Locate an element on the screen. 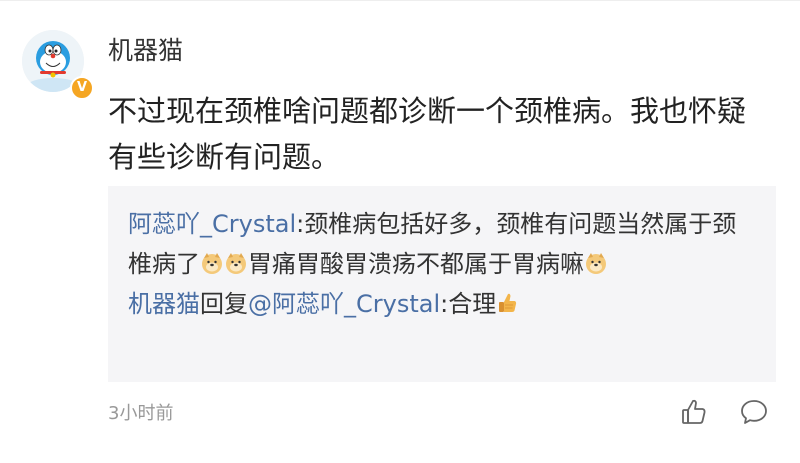  user-avatar: V is located at coordinates (58, 66).